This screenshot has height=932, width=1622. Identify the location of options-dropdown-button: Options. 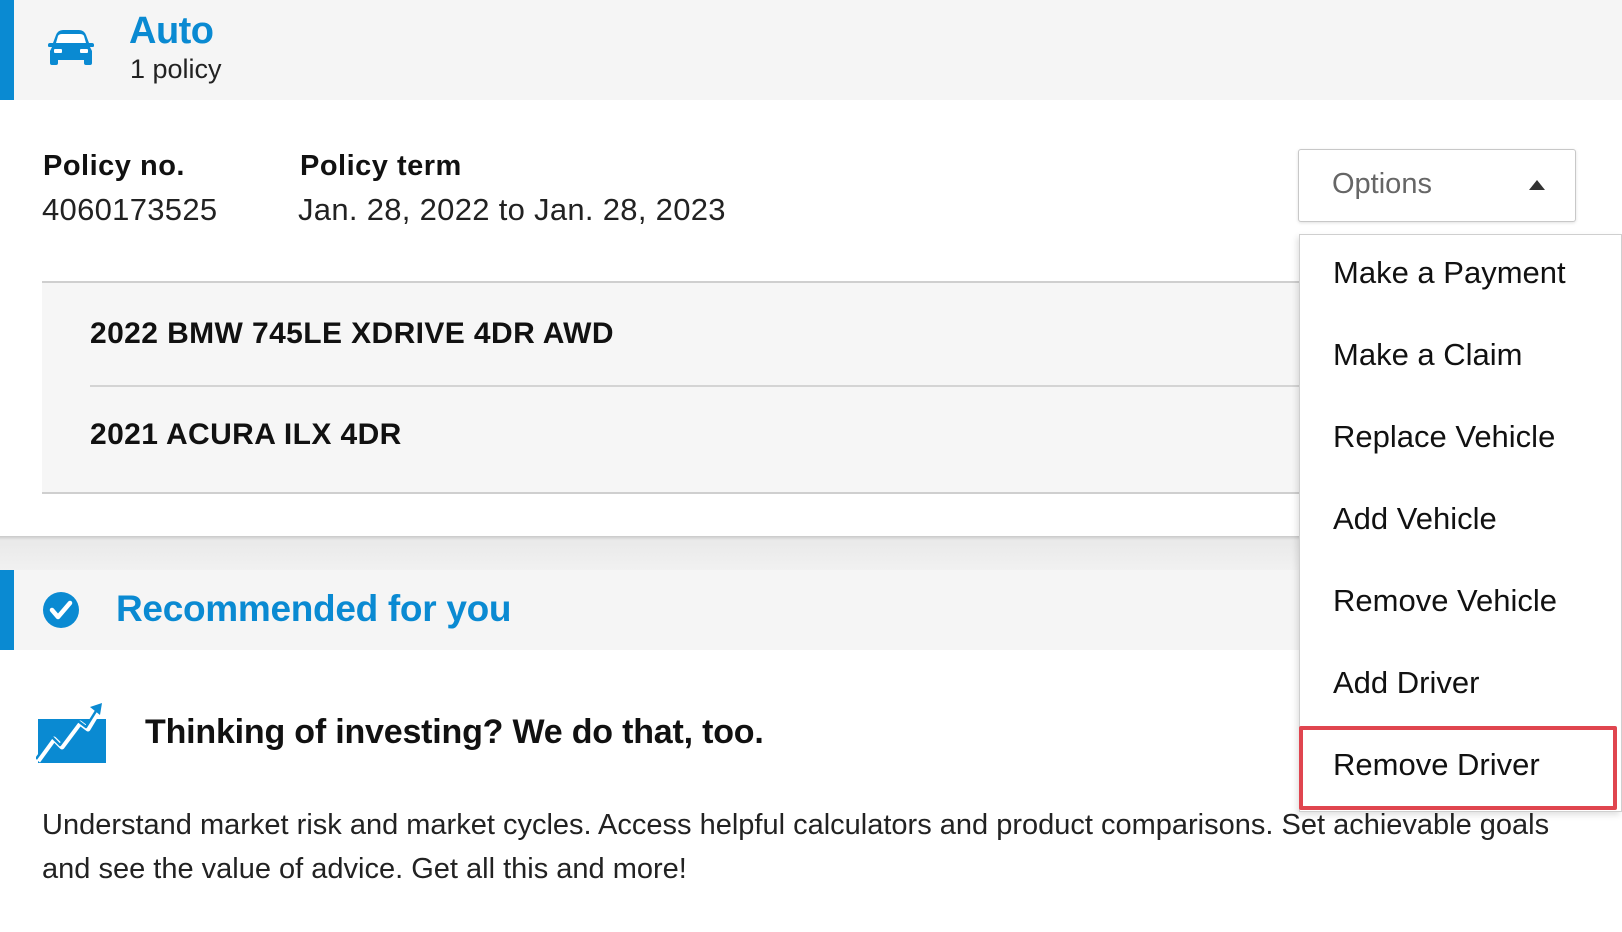
(1437, 185).